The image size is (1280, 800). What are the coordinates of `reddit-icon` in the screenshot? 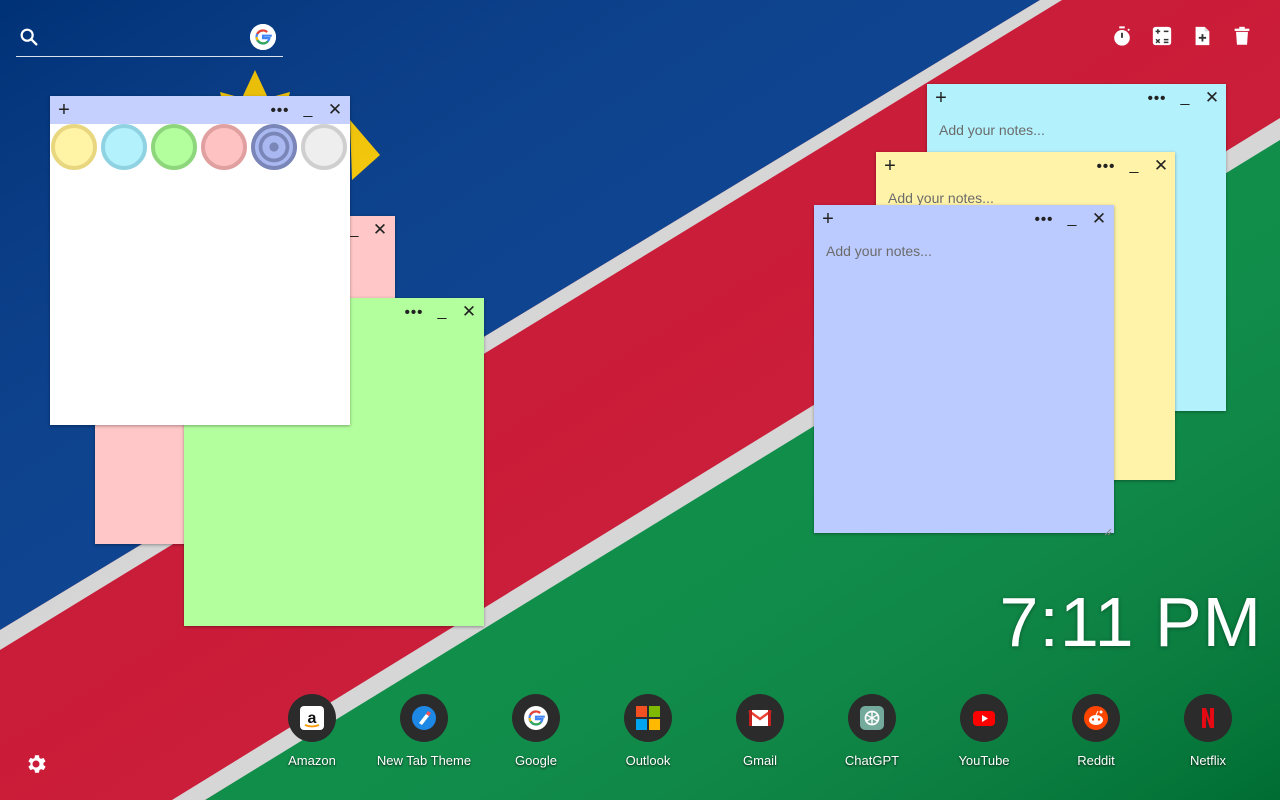 It's located at (1096, 718).